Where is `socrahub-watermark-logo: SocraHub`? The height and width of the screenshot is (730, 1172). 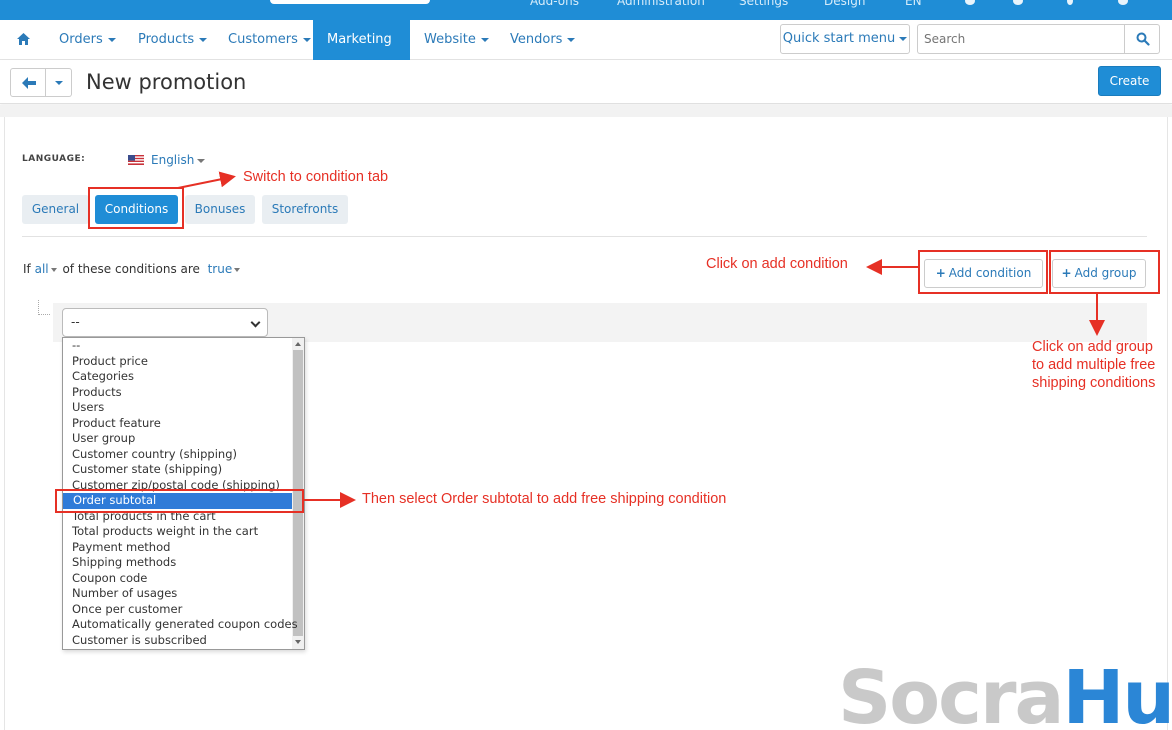 socrahub-watermark-logo: SocraHub is located at coordinates (1005, 693).